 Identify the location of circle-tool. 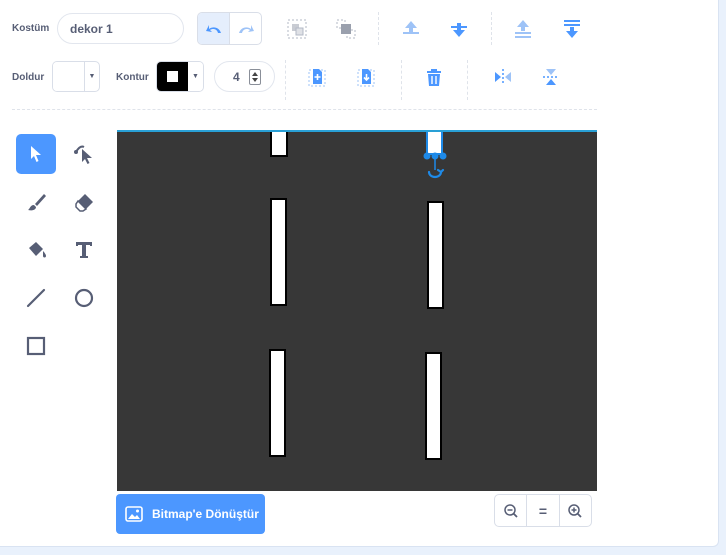
(84, 298).